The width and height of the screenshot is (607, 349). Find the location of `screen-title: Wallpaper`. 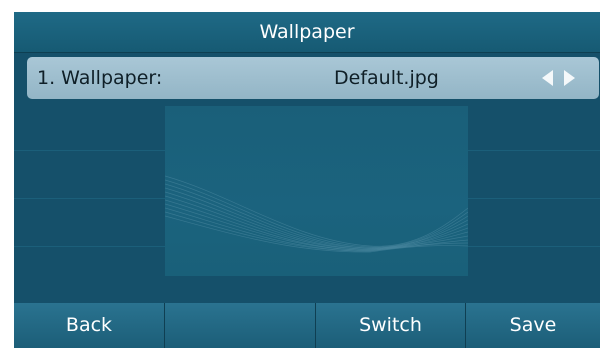

screen-title: Wallpaper is located at coordinates (307, 32).